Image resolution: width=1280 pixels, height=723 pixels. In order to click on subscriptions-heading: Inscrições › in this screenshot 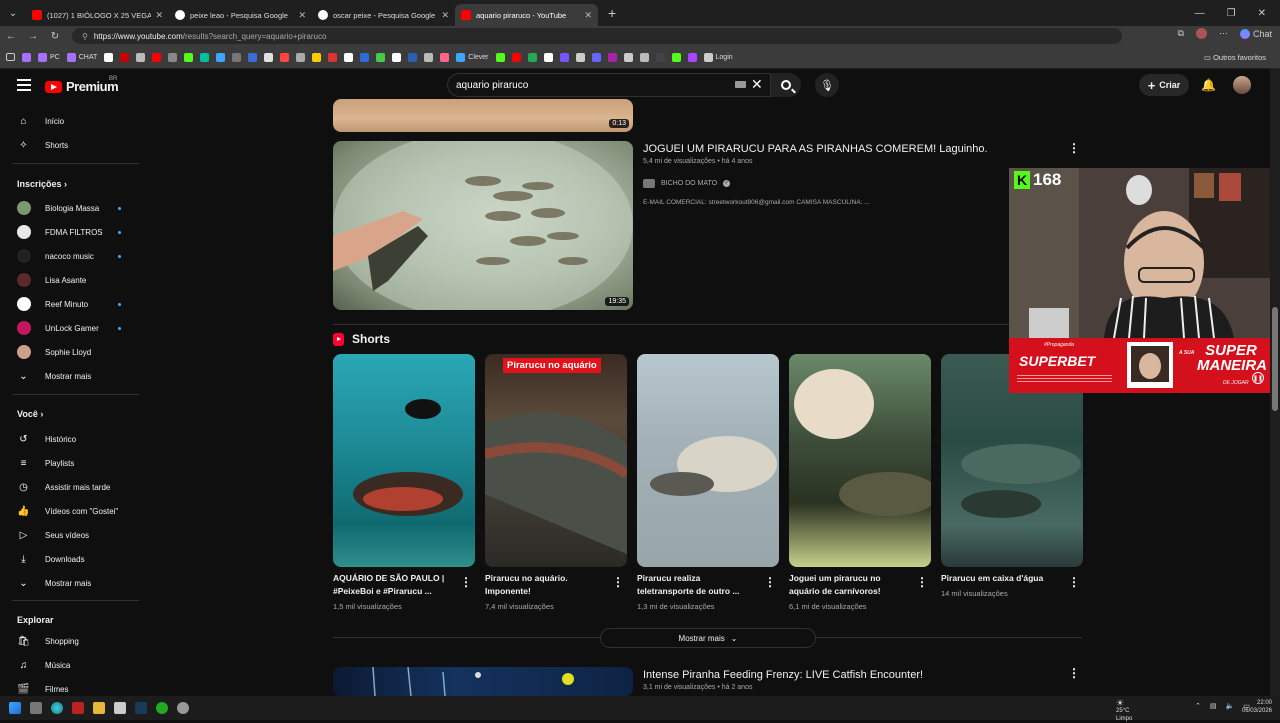, I will do `click(42, 184)`.